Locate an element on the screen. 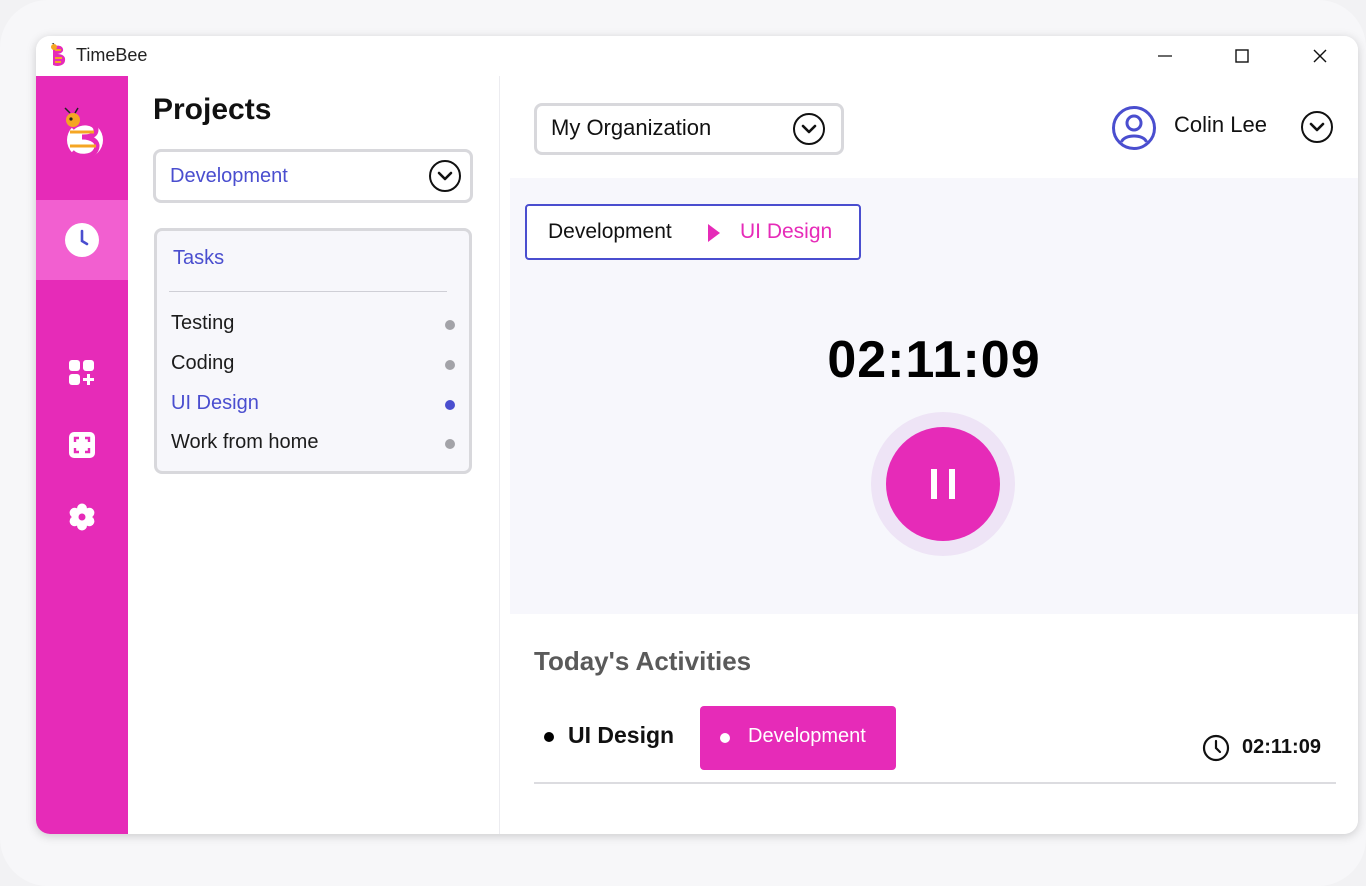  minimize-button is located at coordinates (1165, 56).